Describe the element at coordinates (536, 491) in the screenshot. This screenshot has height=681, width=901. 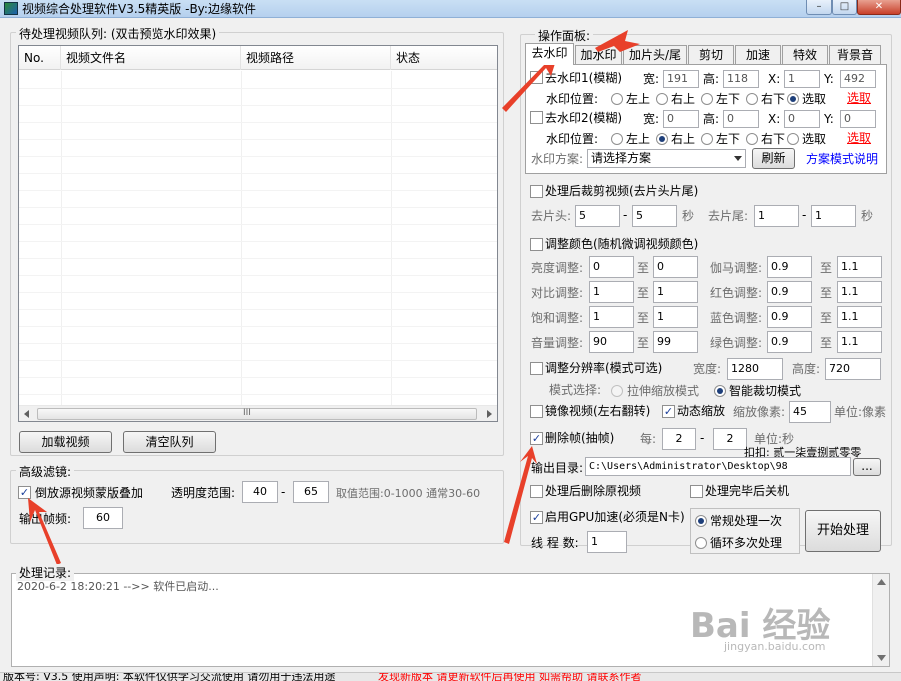
I see `delete-source-checkbox` at that location.